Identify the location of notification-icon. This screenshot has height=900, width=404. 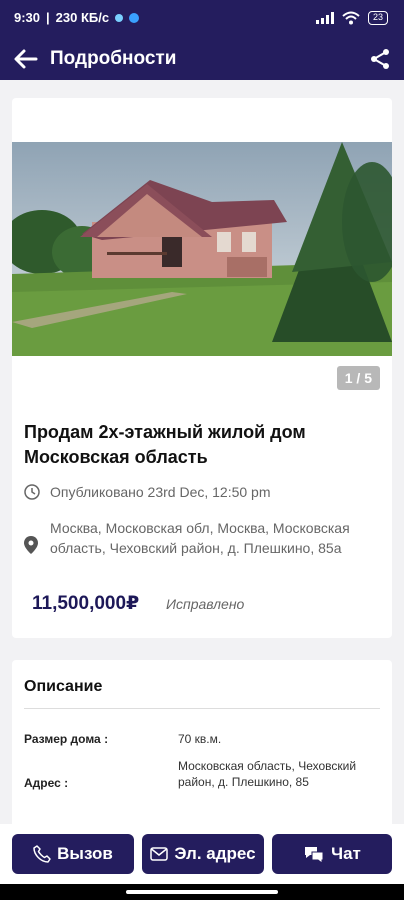
(119, 17).